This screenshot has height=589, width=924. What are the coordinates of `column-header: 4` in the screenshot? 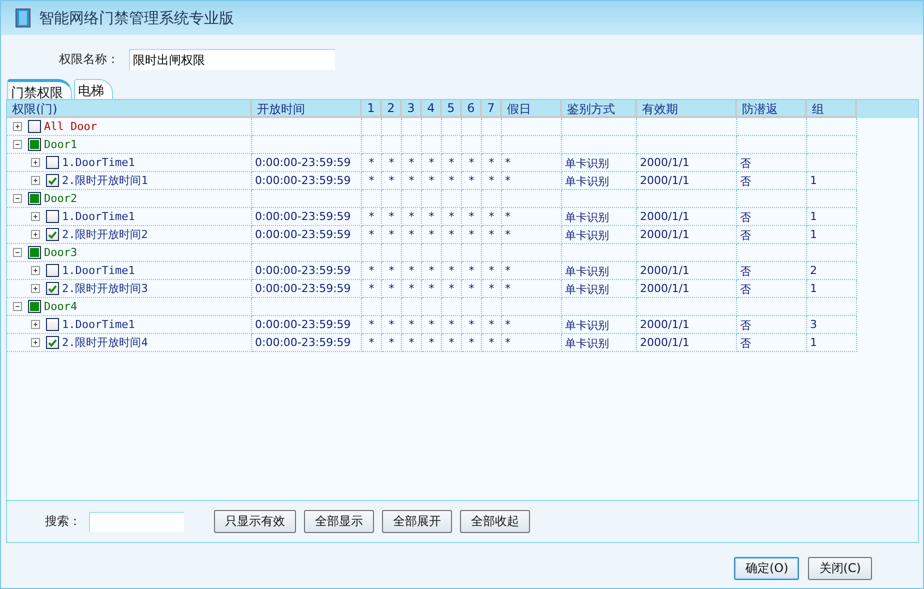 It's located at (432, 109).